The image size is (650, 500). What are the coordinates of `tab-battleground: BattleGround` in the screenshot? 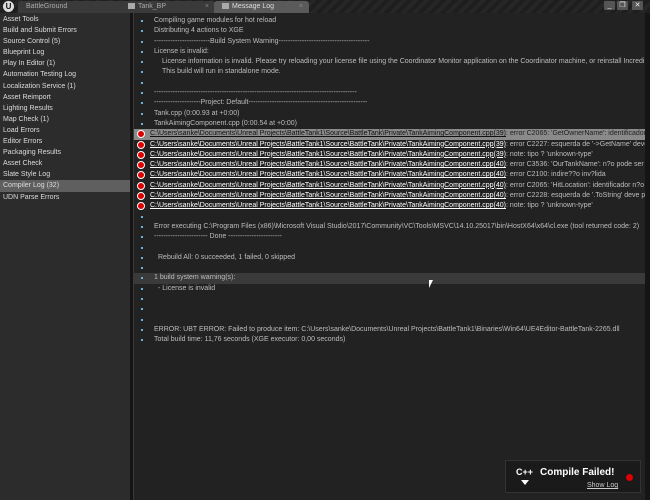 It's located at (70, 7).